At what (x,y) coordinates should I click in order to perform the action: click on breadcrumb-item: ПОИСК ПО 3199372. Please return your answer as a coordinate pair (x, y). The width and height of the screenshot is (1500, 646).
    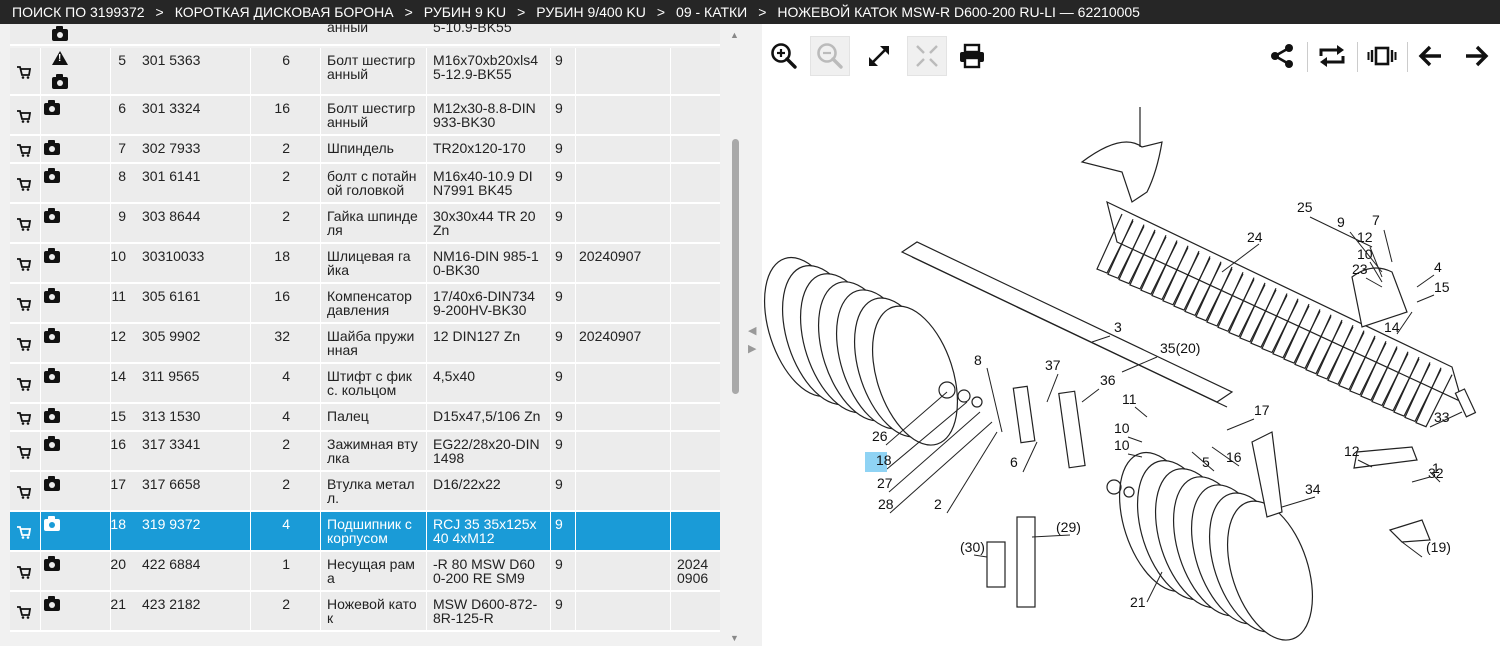
    Looking at the image, I should click on (78, 12).